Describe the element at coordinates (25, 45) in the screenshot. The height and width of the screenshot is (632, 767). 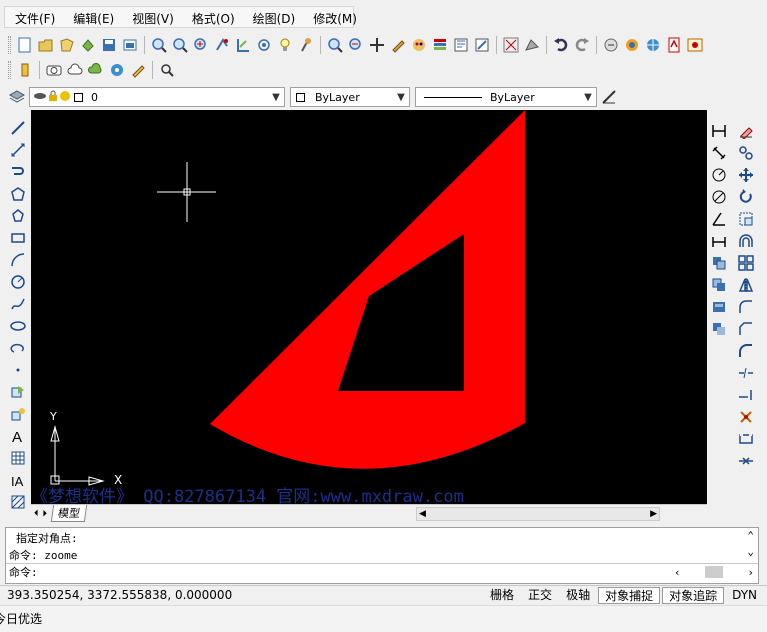
I see `new-icon` at that location.